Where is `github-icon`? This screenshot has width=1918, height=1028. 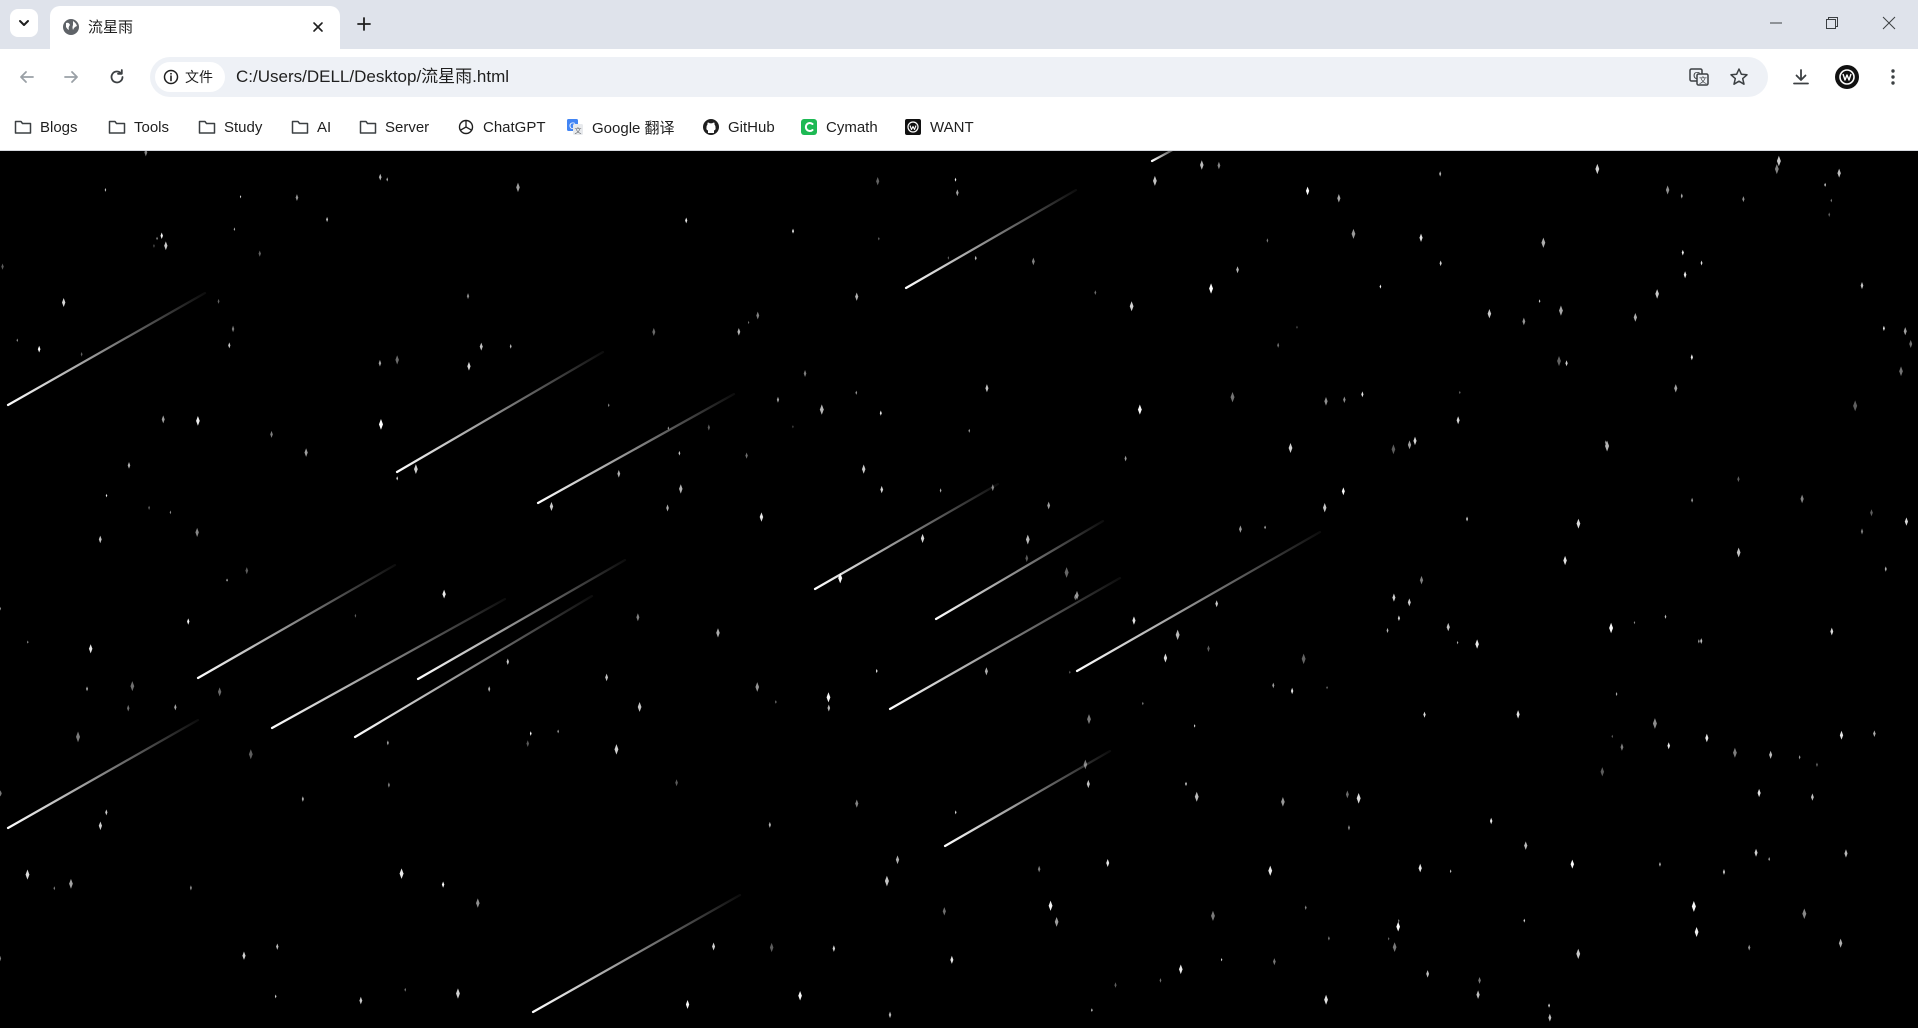 github-icon is located at coordinates (711, 127).